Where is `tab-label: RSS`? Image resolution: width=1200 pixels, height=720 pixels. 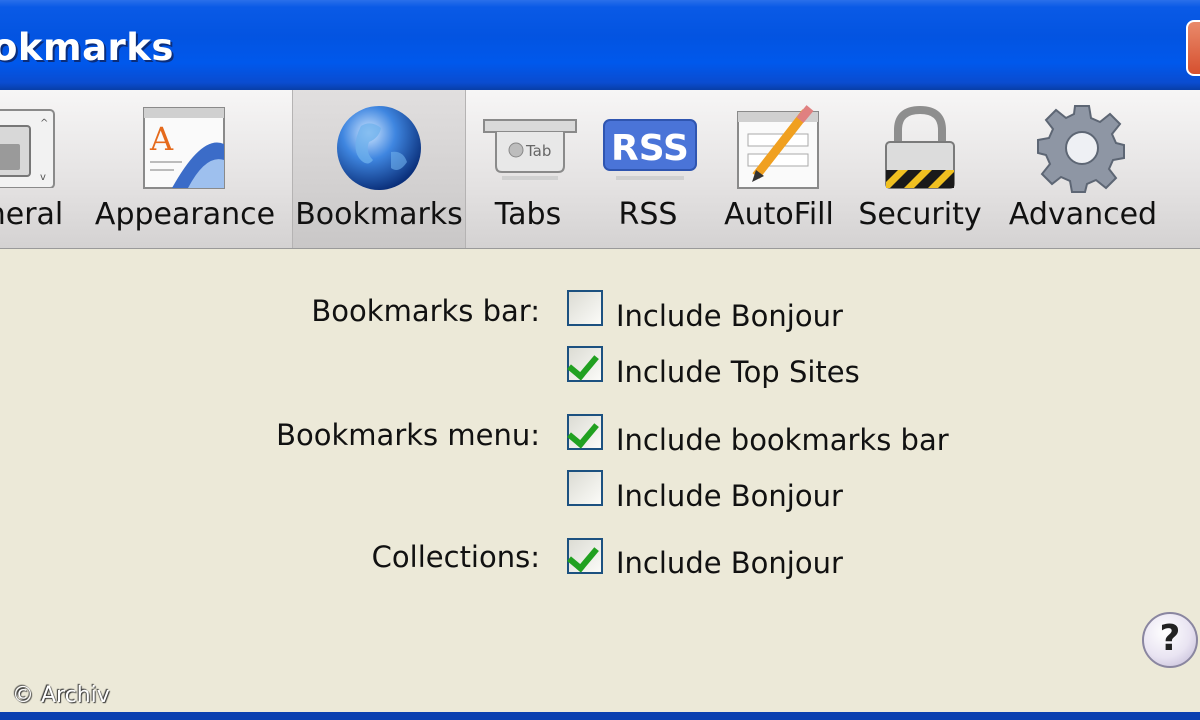 tab-label: RSS is located at coordinates (648, 214).